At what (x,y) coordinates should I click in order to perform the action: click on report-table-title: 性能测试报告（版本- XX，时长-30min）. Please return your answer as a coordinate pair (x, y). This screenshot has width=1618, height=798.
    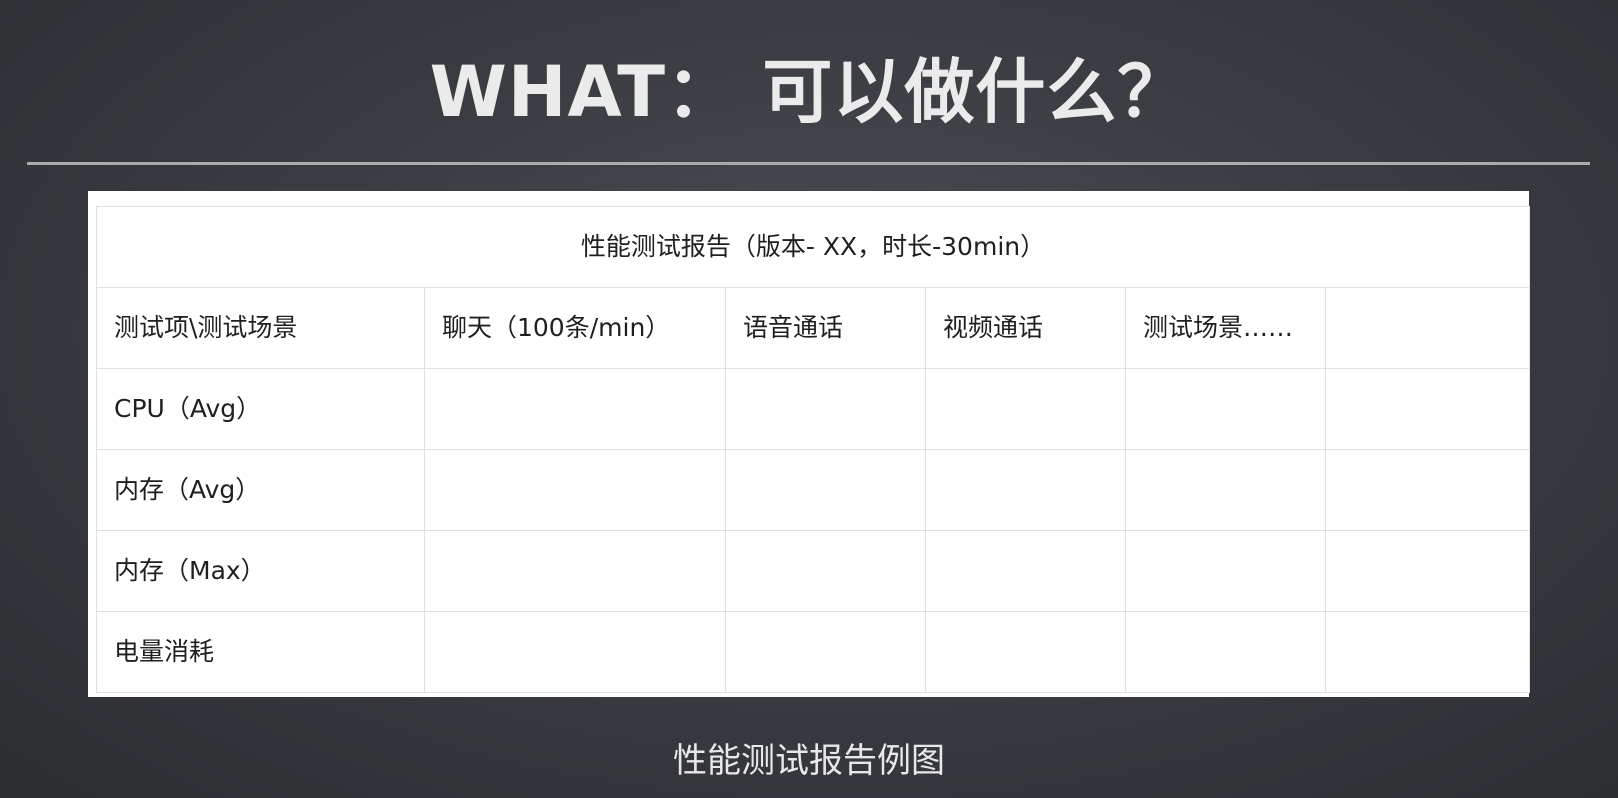
    Looking at the image, I should click on (813, 247).